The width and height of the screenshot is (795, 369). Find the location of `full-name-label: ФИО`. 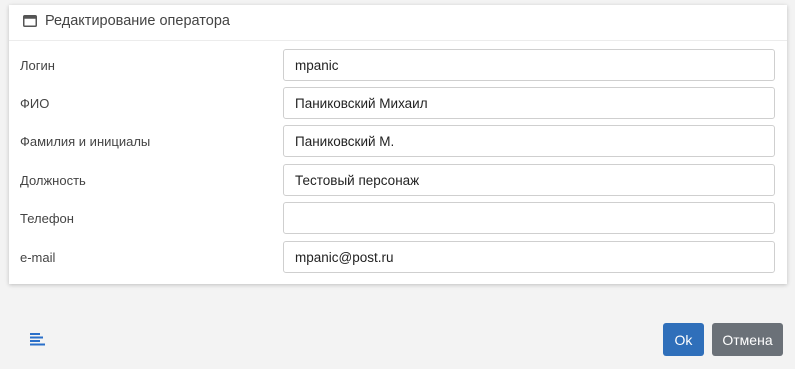

full-name-label: ФИО is located at coordinates (35, 103).